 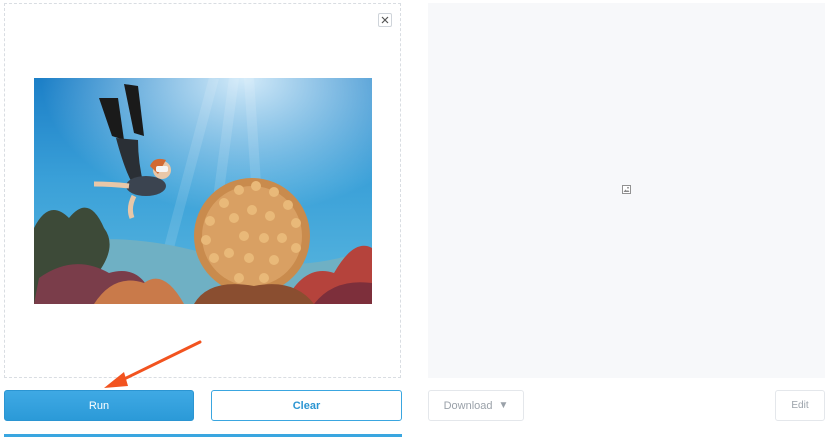 I want to click on run-button-label: Run, so click(x=99, y=405).